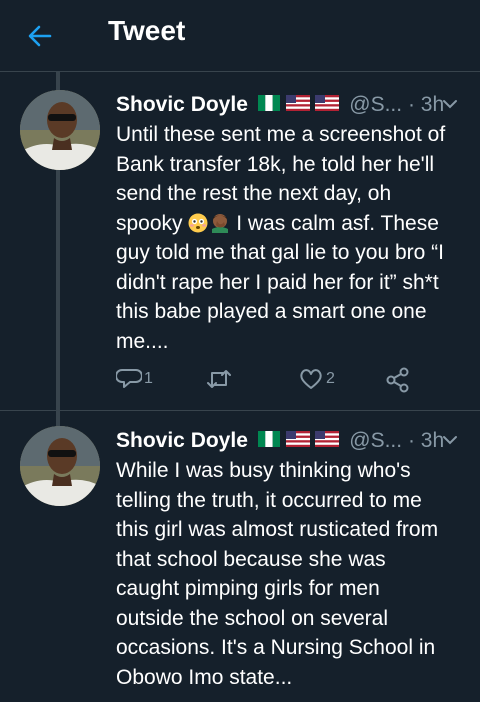 This screenshot has width=480, height=702. I want to click on tweet-actions: 1 2, so click(286, 380).